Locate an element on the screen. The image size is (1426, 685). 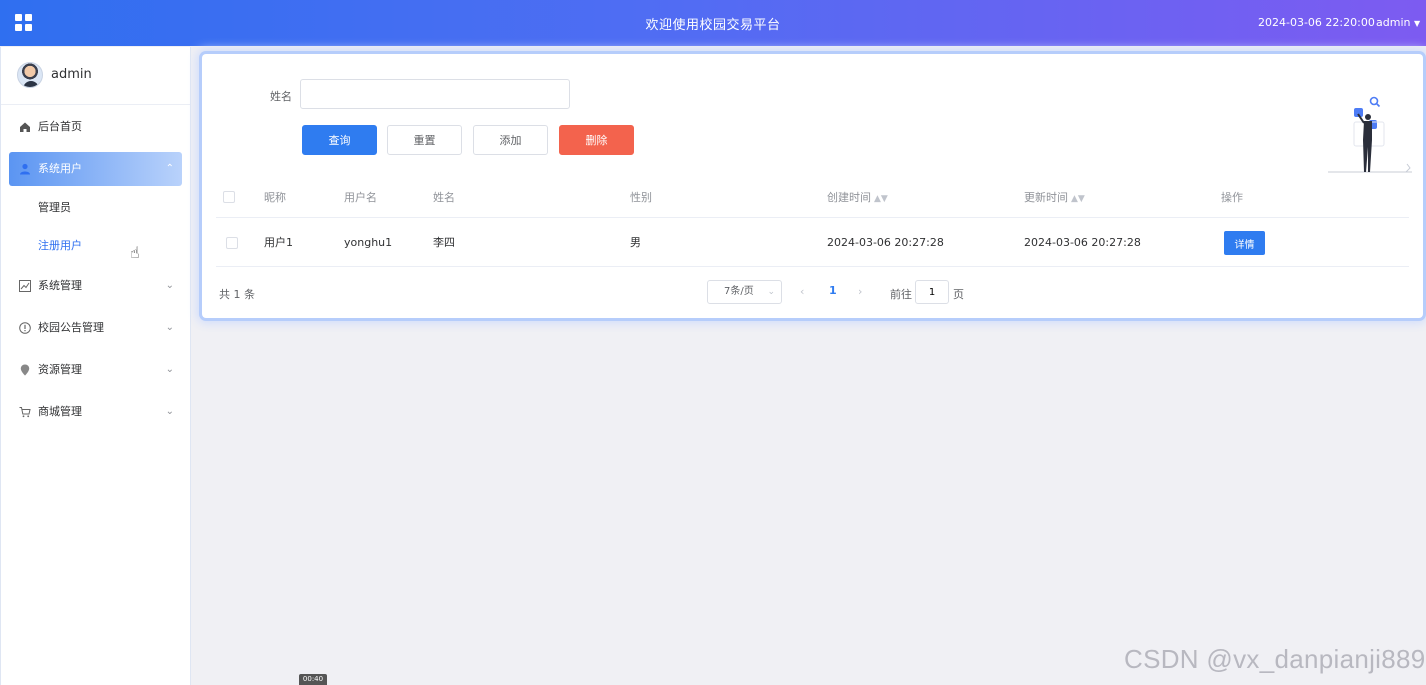
chart-icon is located at coordinates (25, 286).